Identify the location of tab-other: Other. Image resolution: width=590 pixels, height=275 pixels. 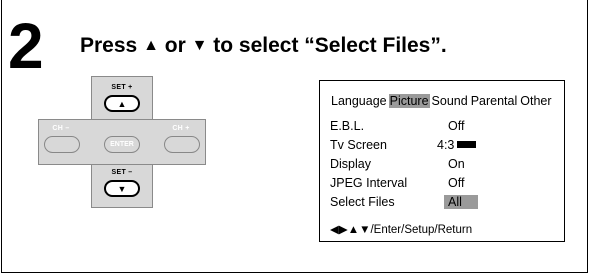
(535, 101).